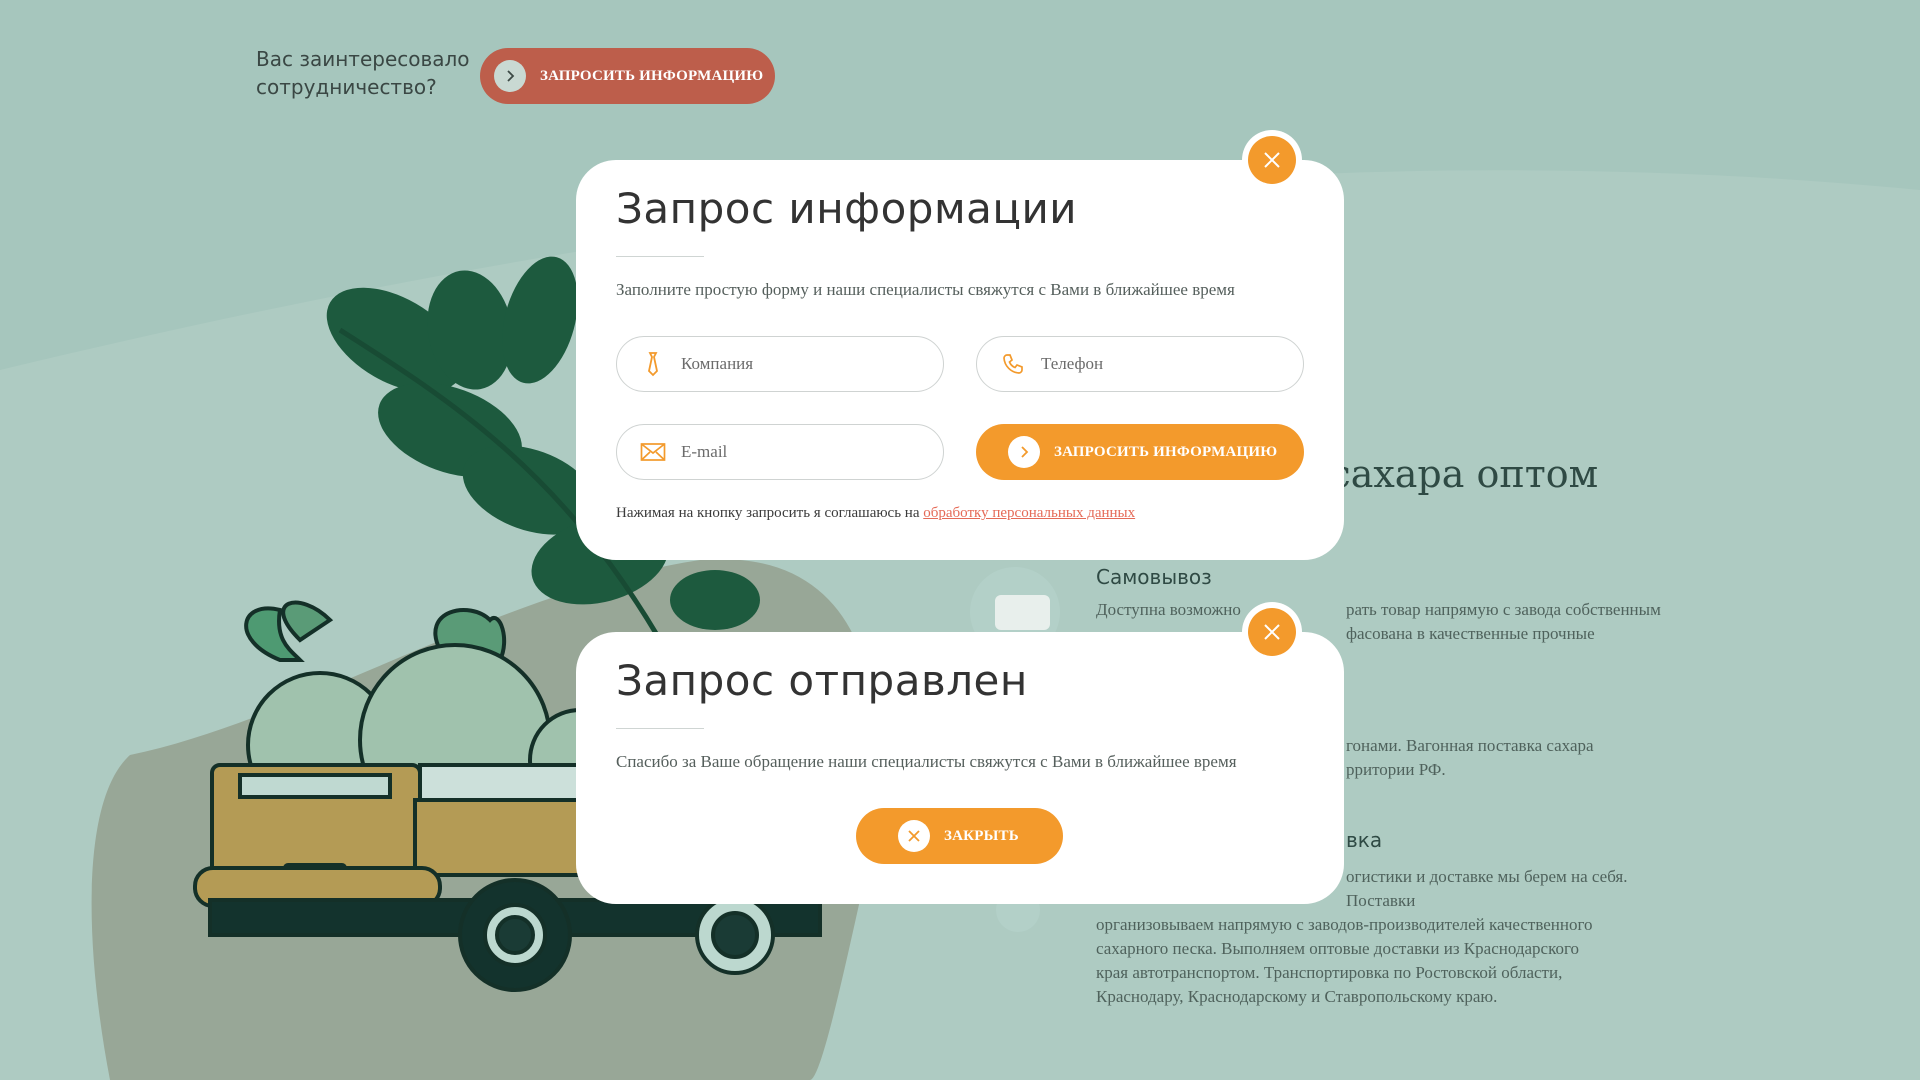 This screenshot has width=1920, height=1080. What do you see at coordinates (981, 835) in the screenshot?
I see `close-button-label: Закрыть` at bounding box center [981, 835].